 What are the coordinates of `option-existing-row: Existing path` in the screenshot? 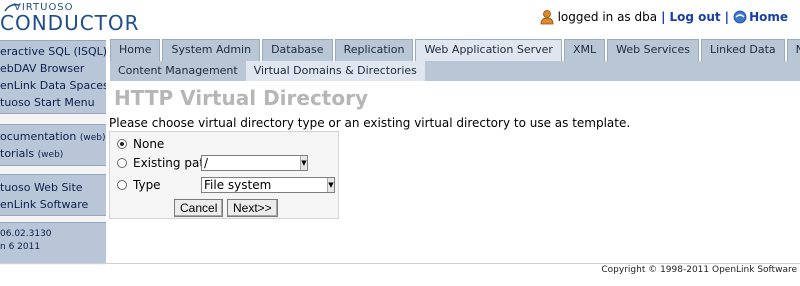 It's located at (164, 163).